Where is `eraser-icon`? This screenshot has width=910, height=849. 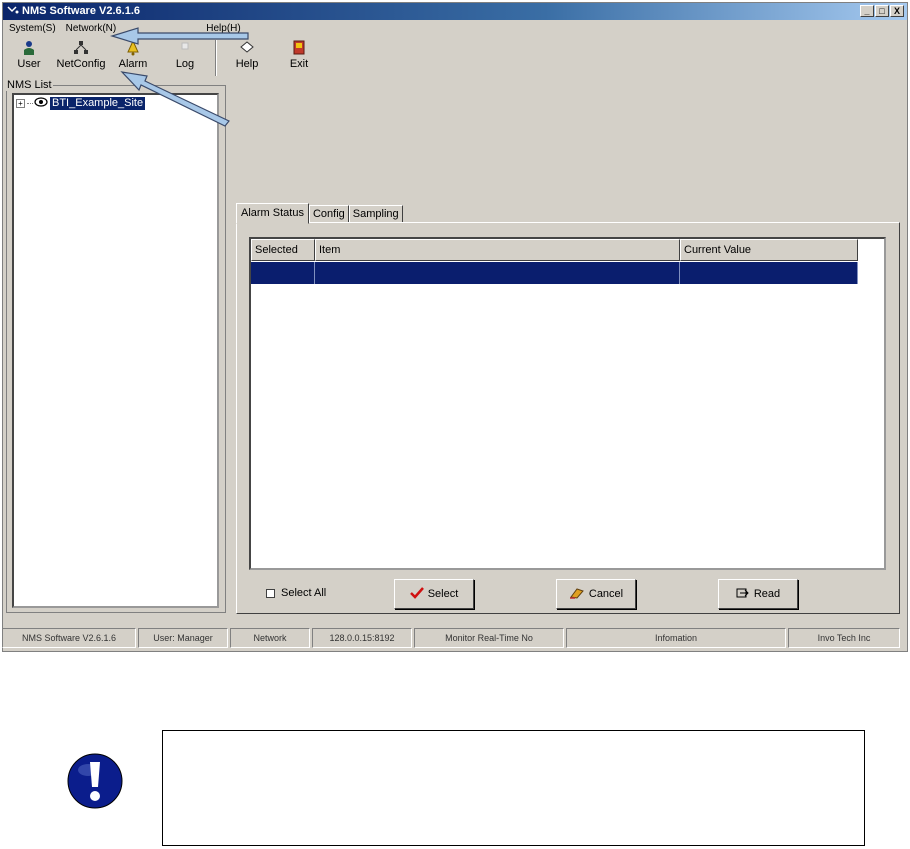
eraser-icon is located at coordinates (577, 594).